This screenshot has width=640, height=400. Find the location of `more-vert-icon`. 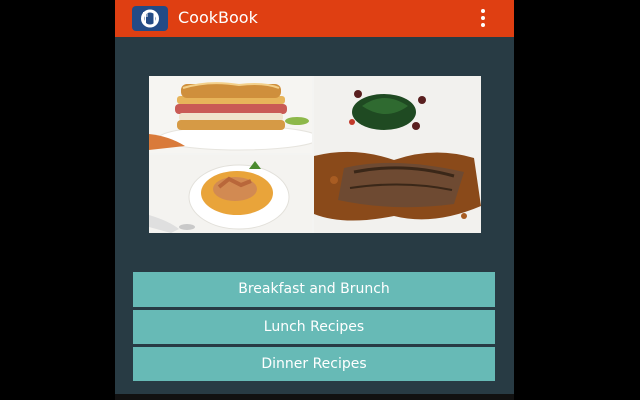

more-vert-icon is located at coordinates (483, 18).